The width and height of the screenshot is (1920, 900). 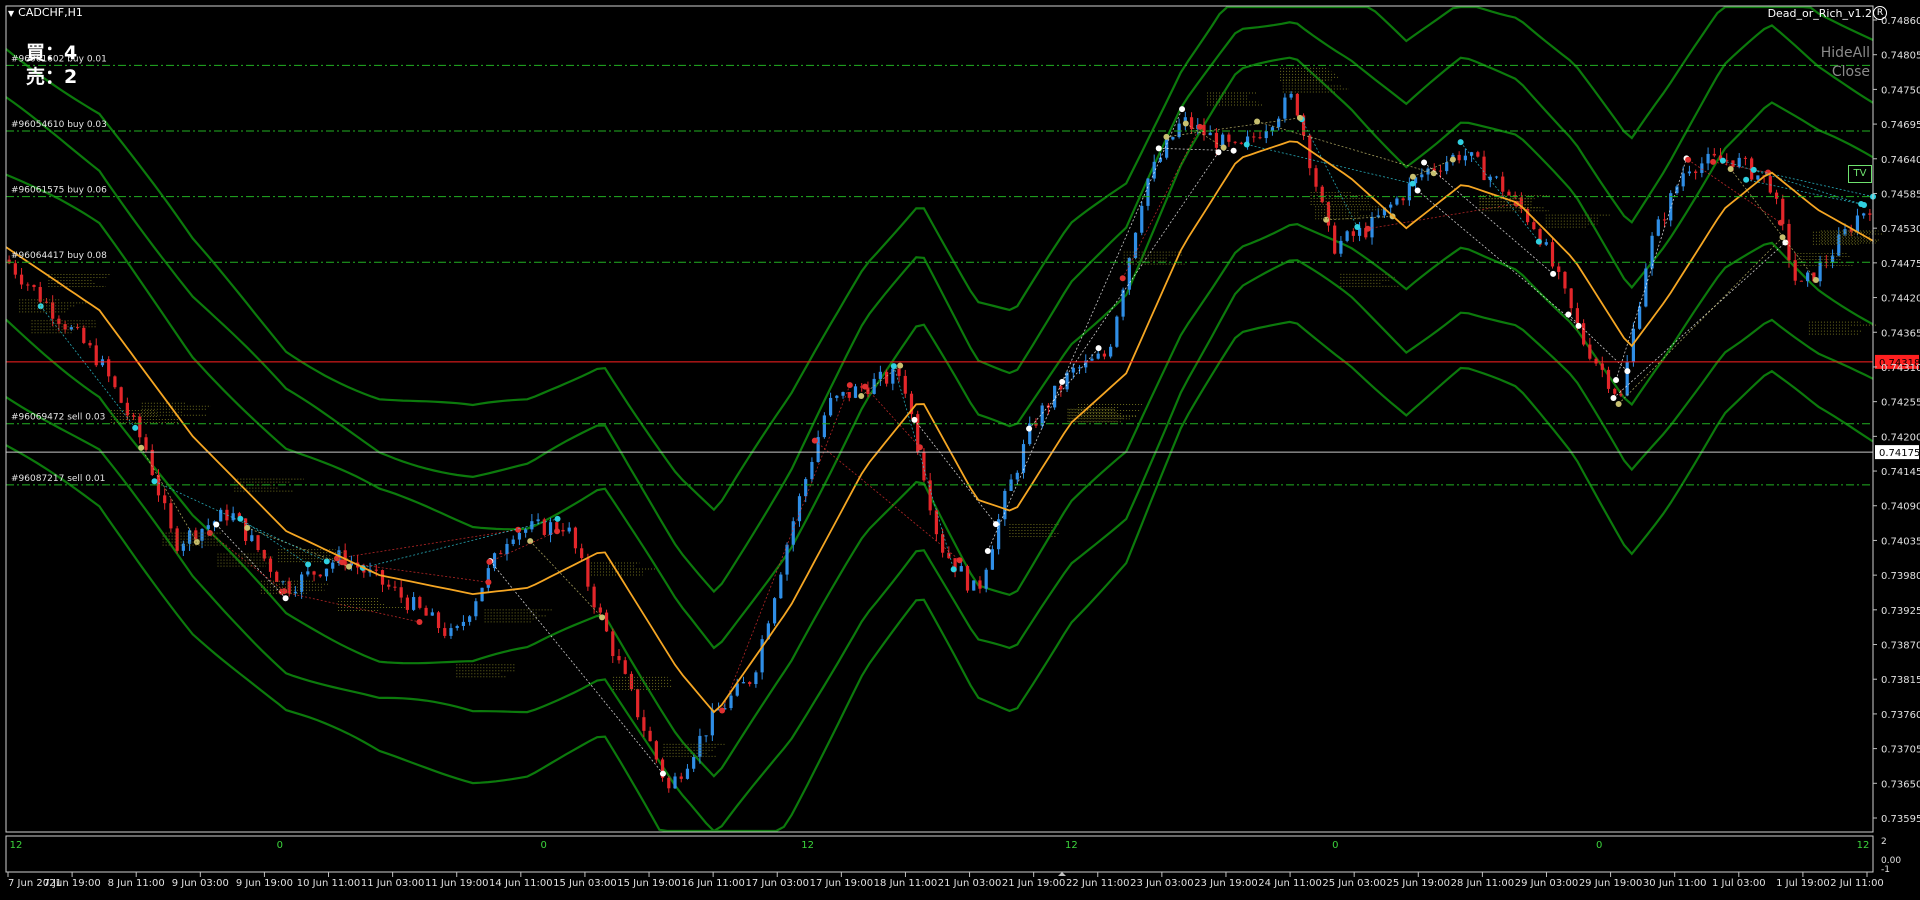 I want to click on subwindow-tick-label: 2, so click(x=1884, y=842).